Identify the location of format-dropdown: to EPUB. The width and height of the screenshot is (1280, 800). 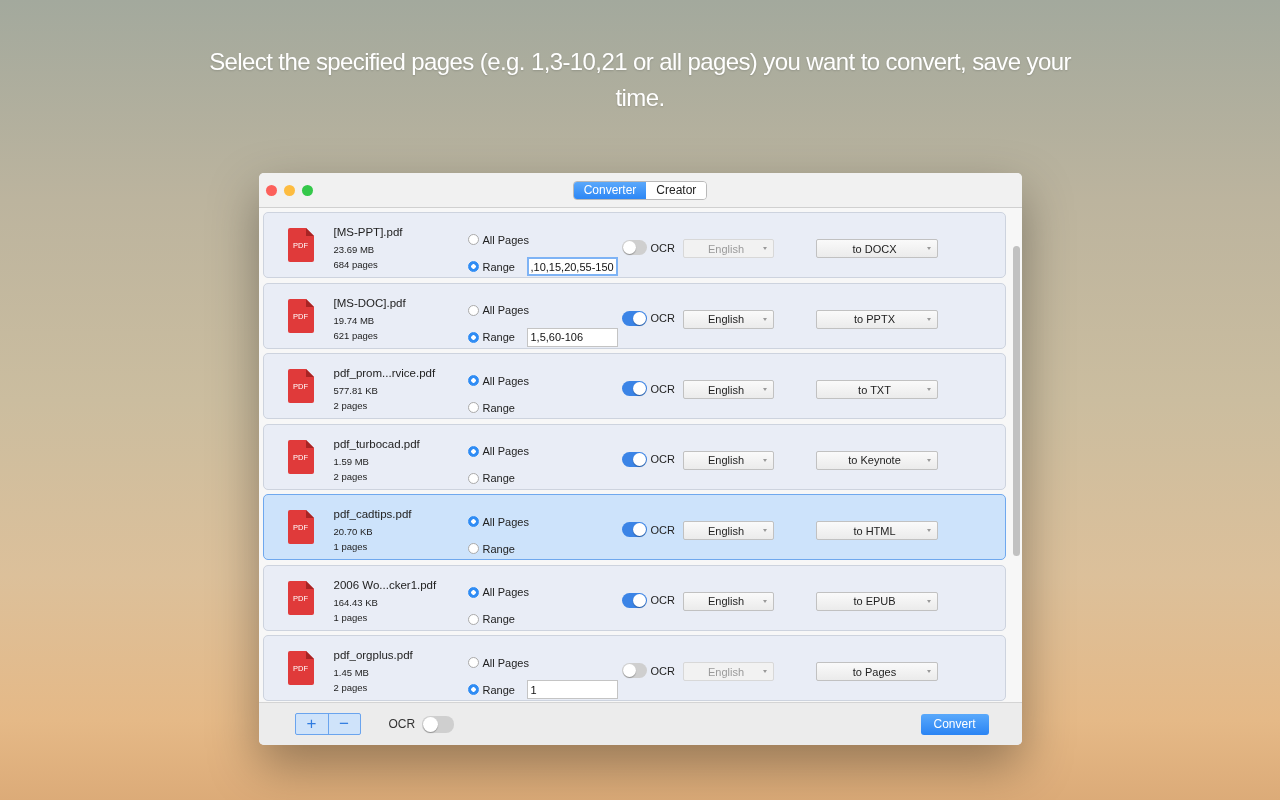
(876, 601).